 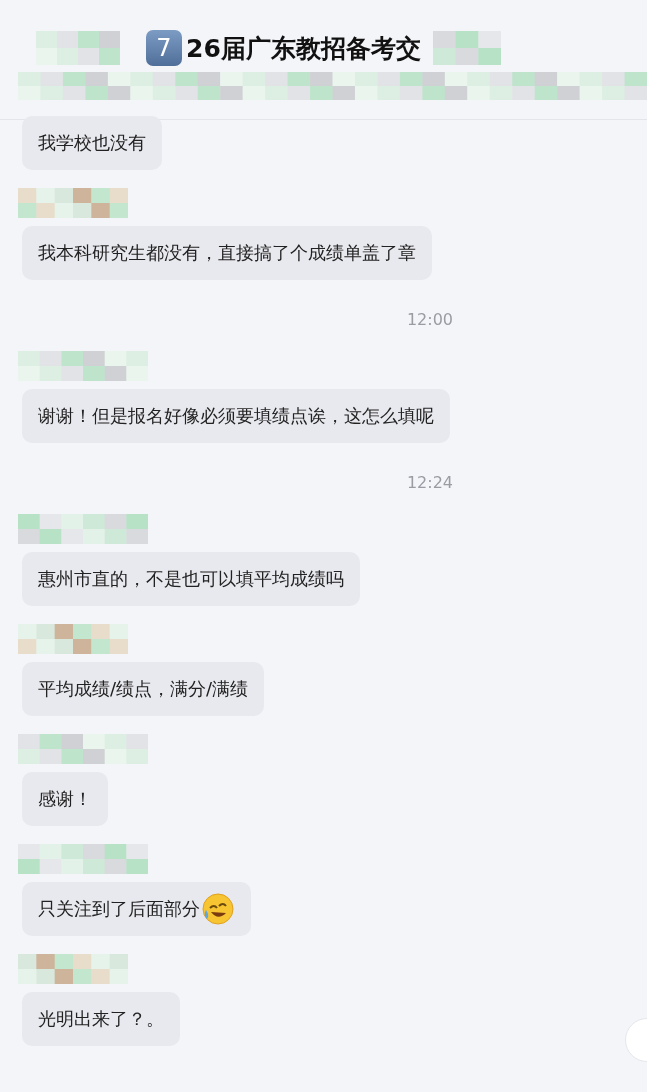 I want to click on message-bubble: 光明出来了？。, so click(x=101, y=1019).